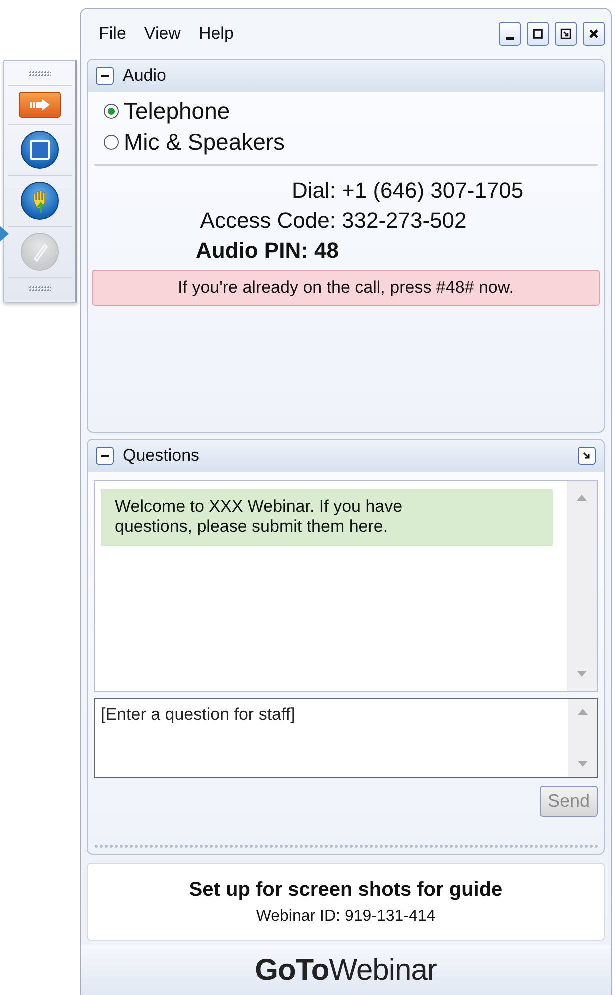 The width and height of the screenshot is (615, 995). What do you see at coordinates (216, 34) in the screenshot?
I see `menu-item: Help` at bounding box center [216, 34].